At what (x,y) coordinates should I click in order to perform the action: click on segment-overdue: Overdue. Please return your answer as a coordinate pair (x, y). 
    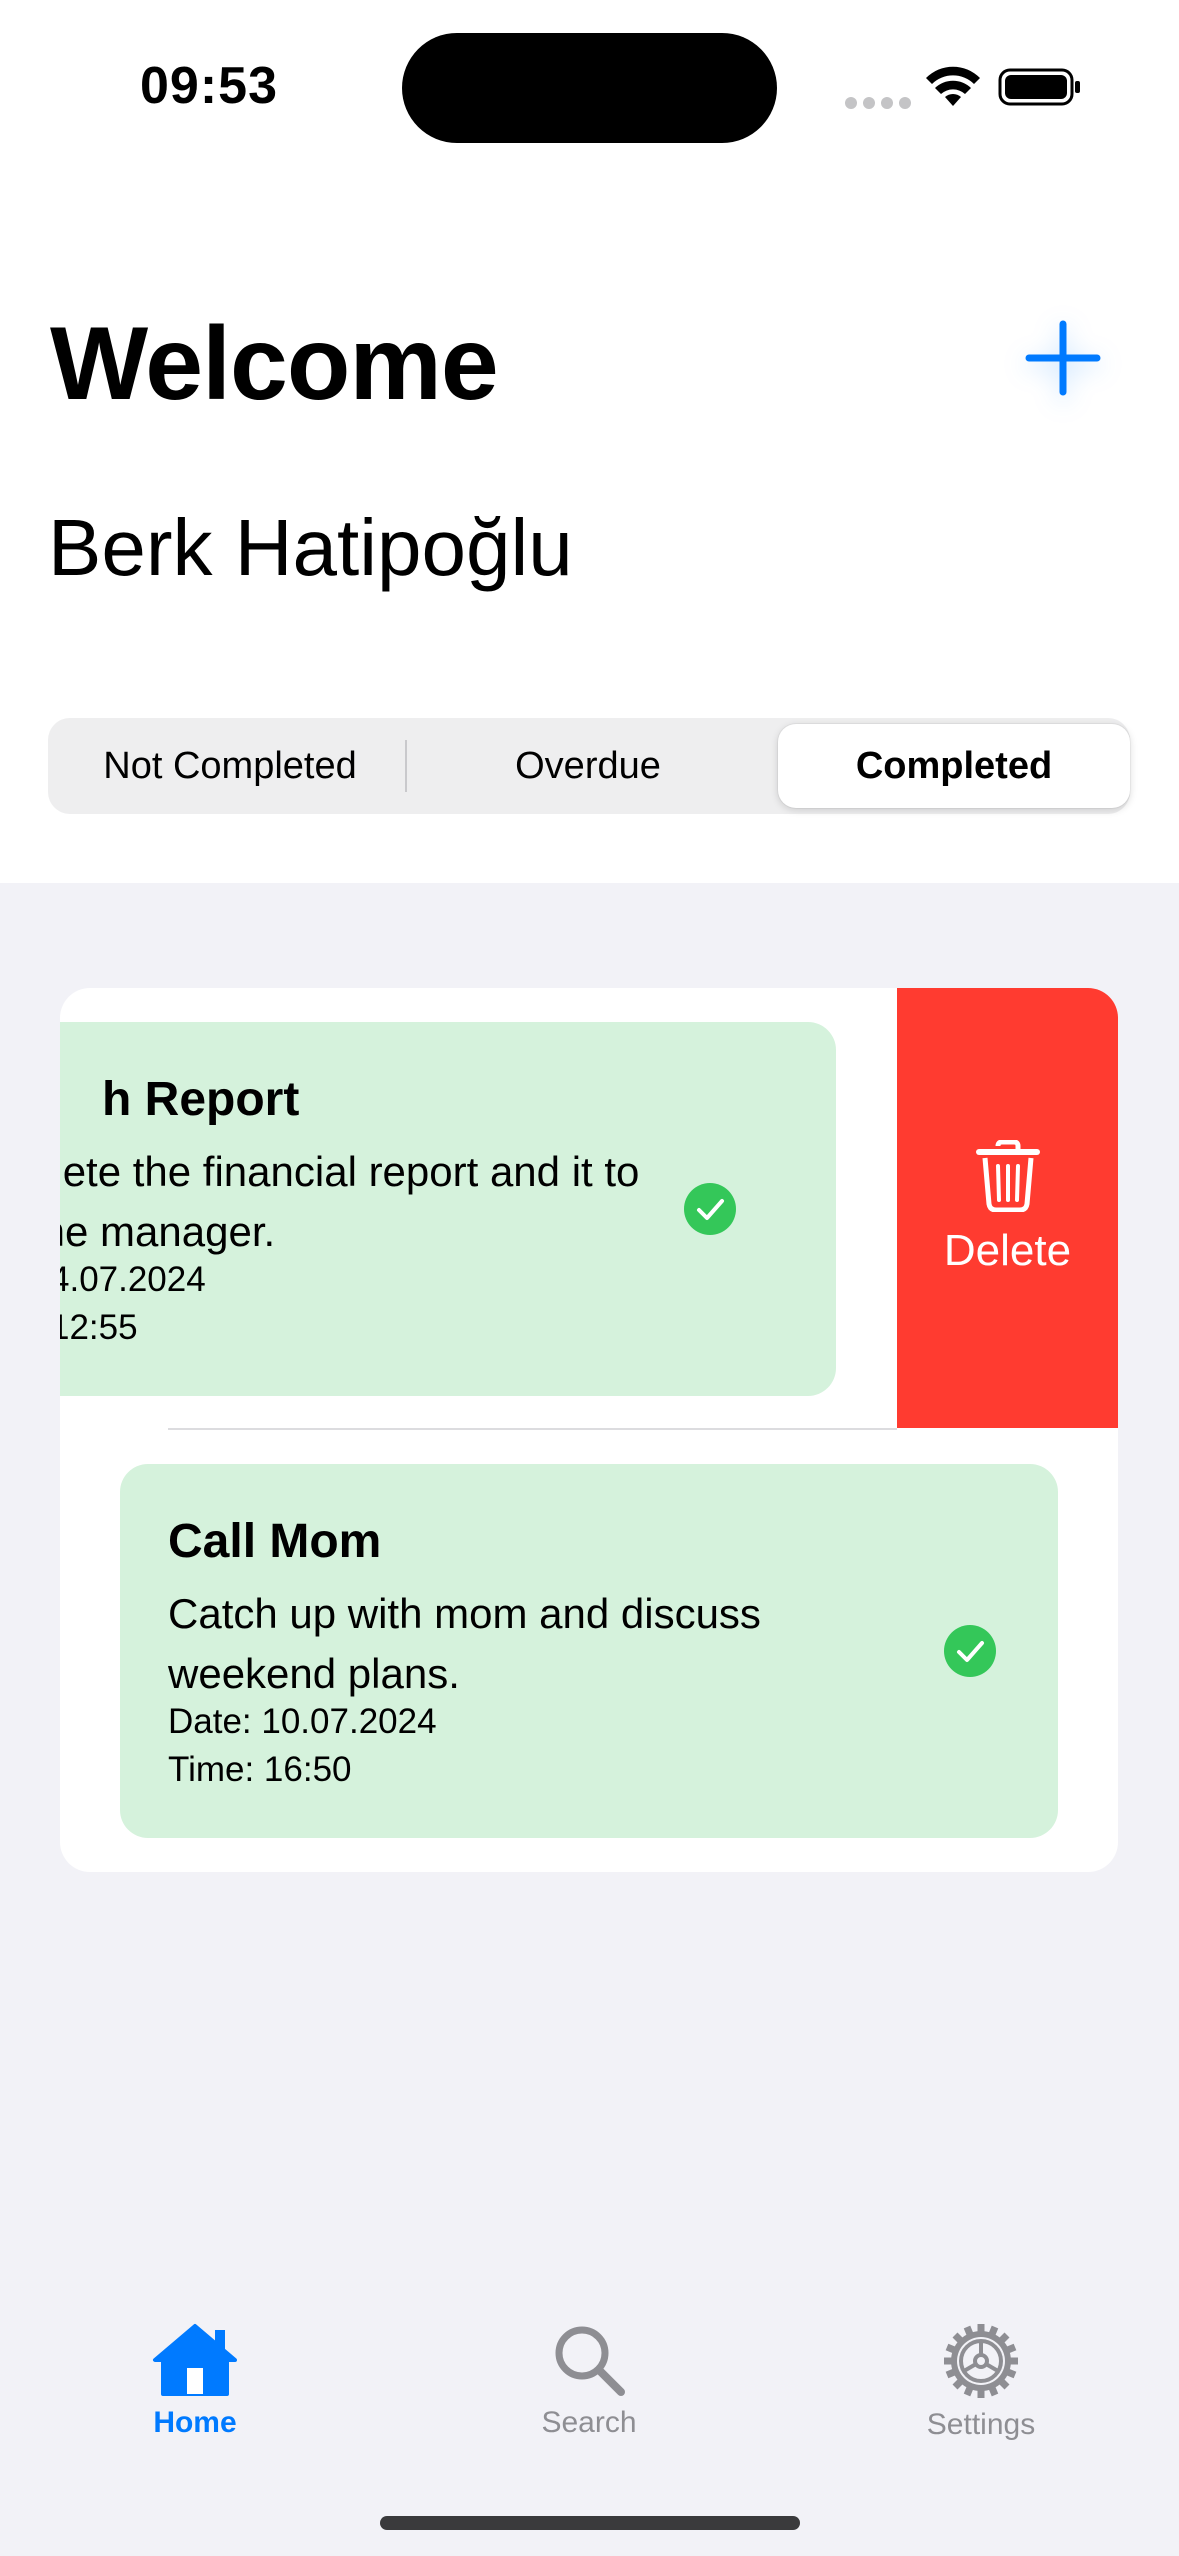
    Looking at the image, I should click on (588, 766).